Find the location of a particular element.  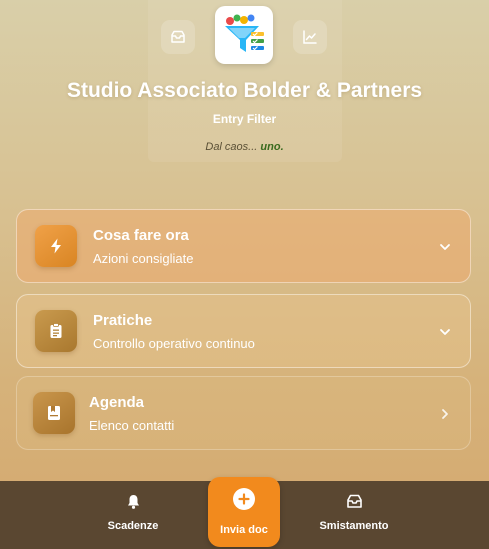

chevron-right-icon is located at coordinates (445, 414).